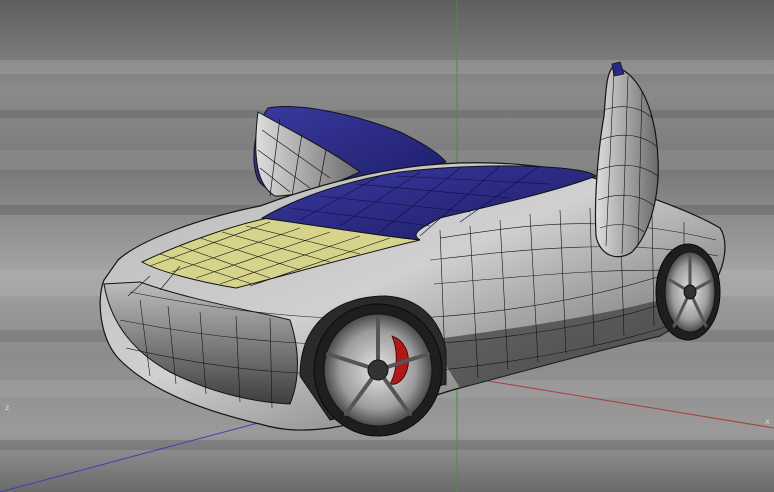 This screenshot has width=774, height=492. Describe the element at coordinates (688, 292) in the screenshot. I see `rear-wheel` at that location.